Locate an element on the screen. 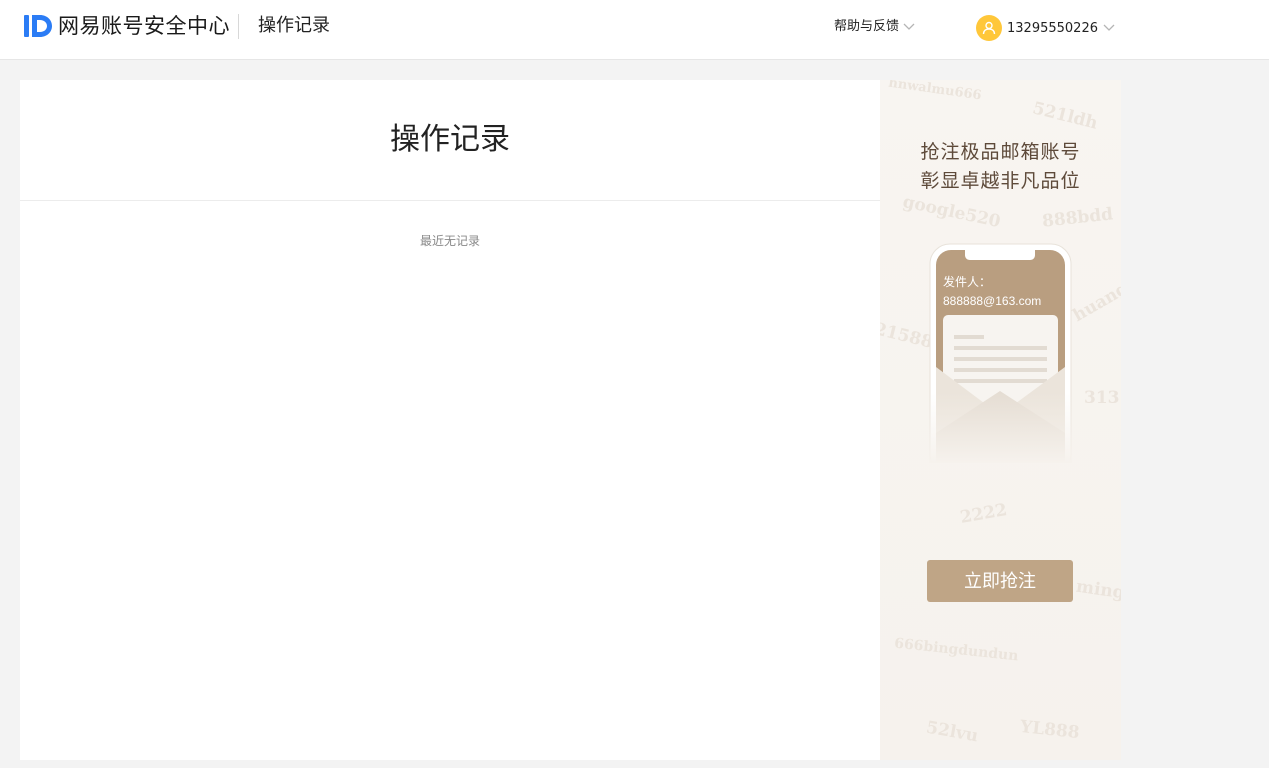 This screenshot has width=1269, height=768. avatar is located at coordinates (989, 28).